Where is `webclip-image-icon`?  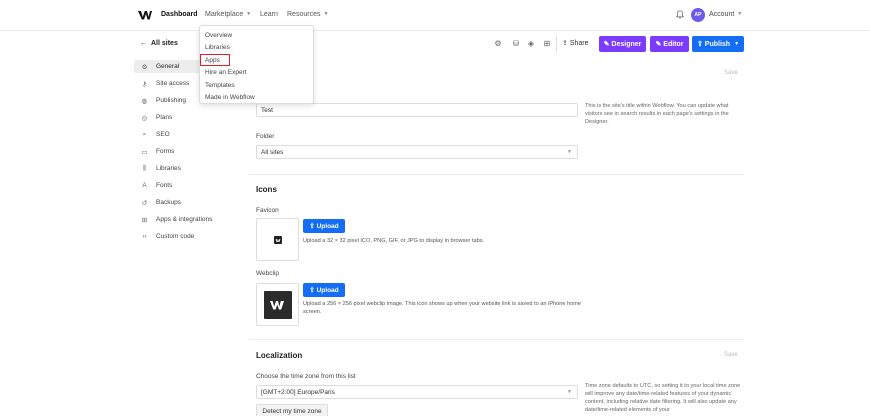
webclip-image-icon is located at coordinates (277, 304).